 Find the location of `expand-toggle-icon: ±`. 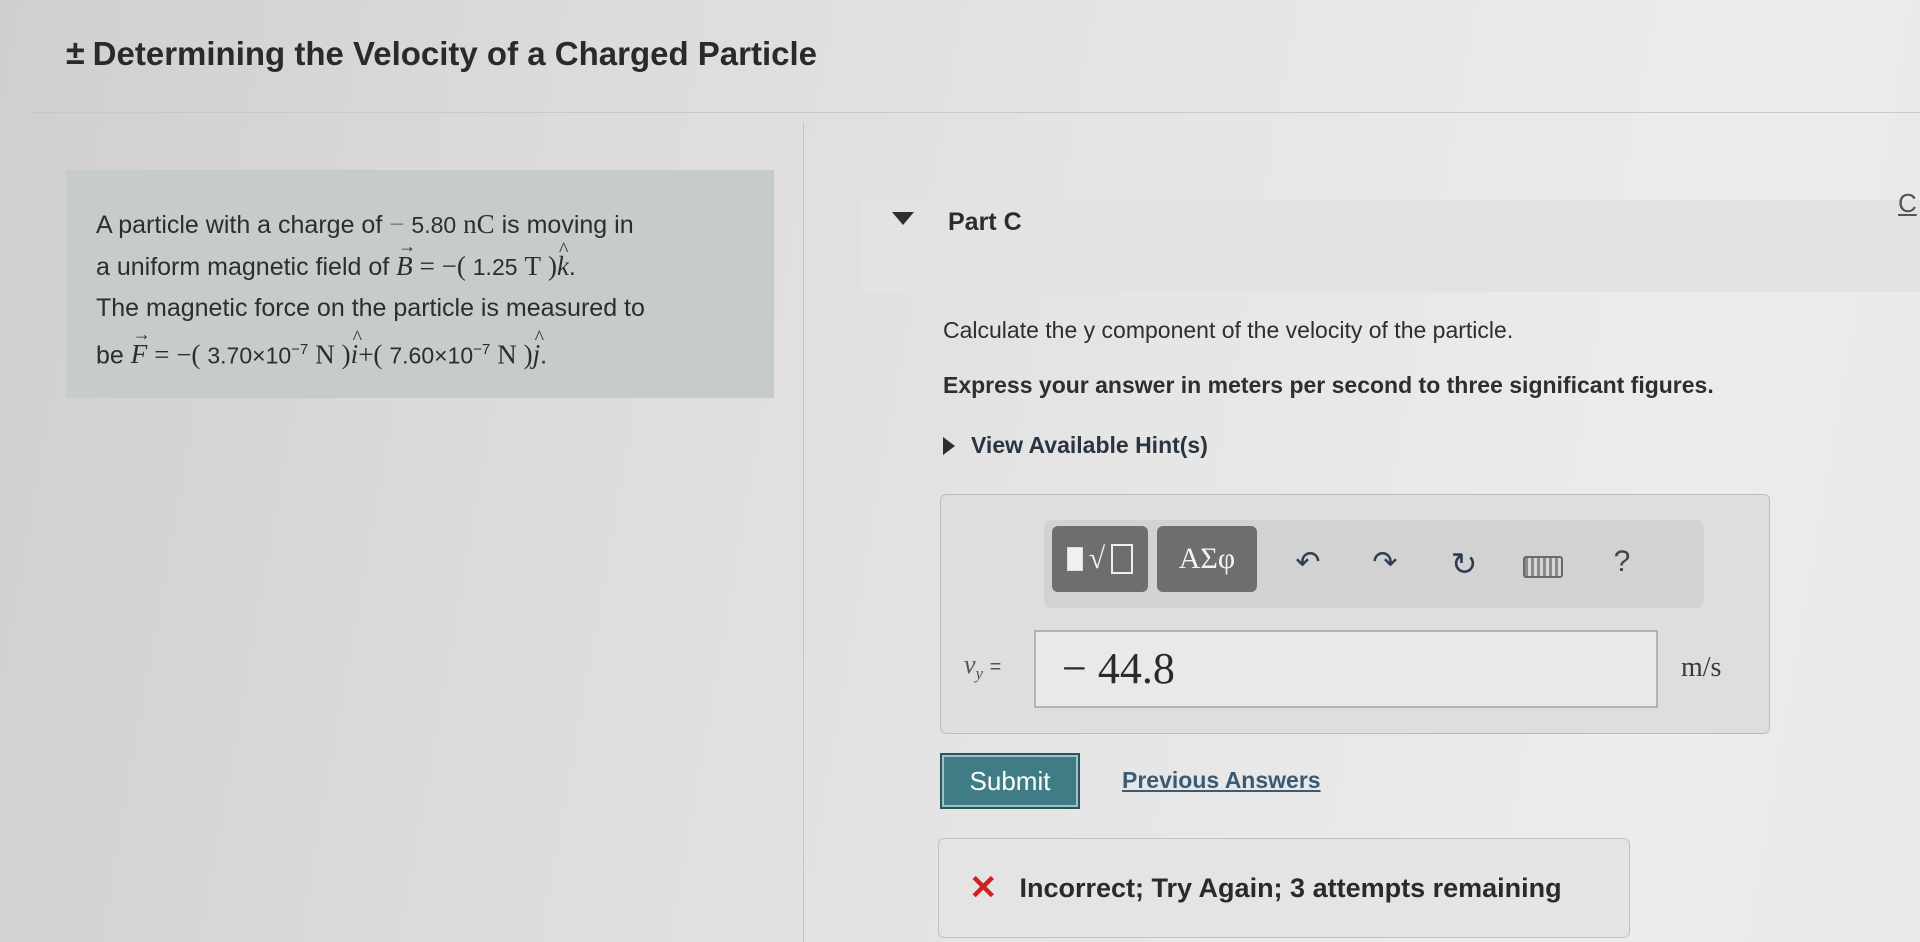

expand-toggle-icon: ± is located at coordinates (75, 53).